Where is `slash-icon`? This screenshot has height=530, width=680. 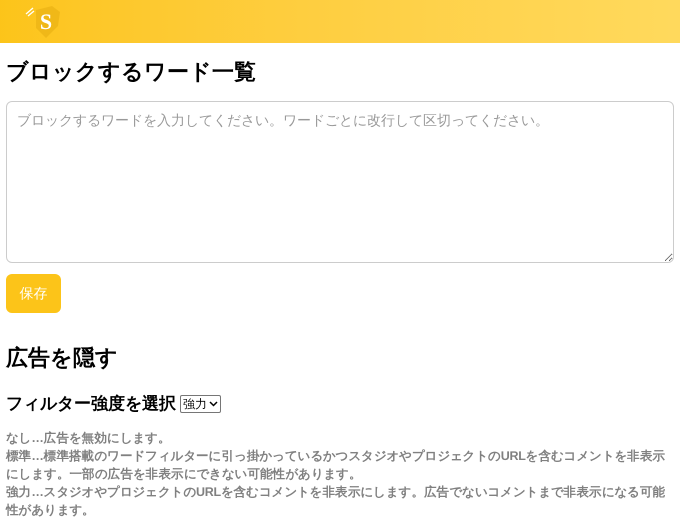
slash-icon is located at coordinates (30, 11).